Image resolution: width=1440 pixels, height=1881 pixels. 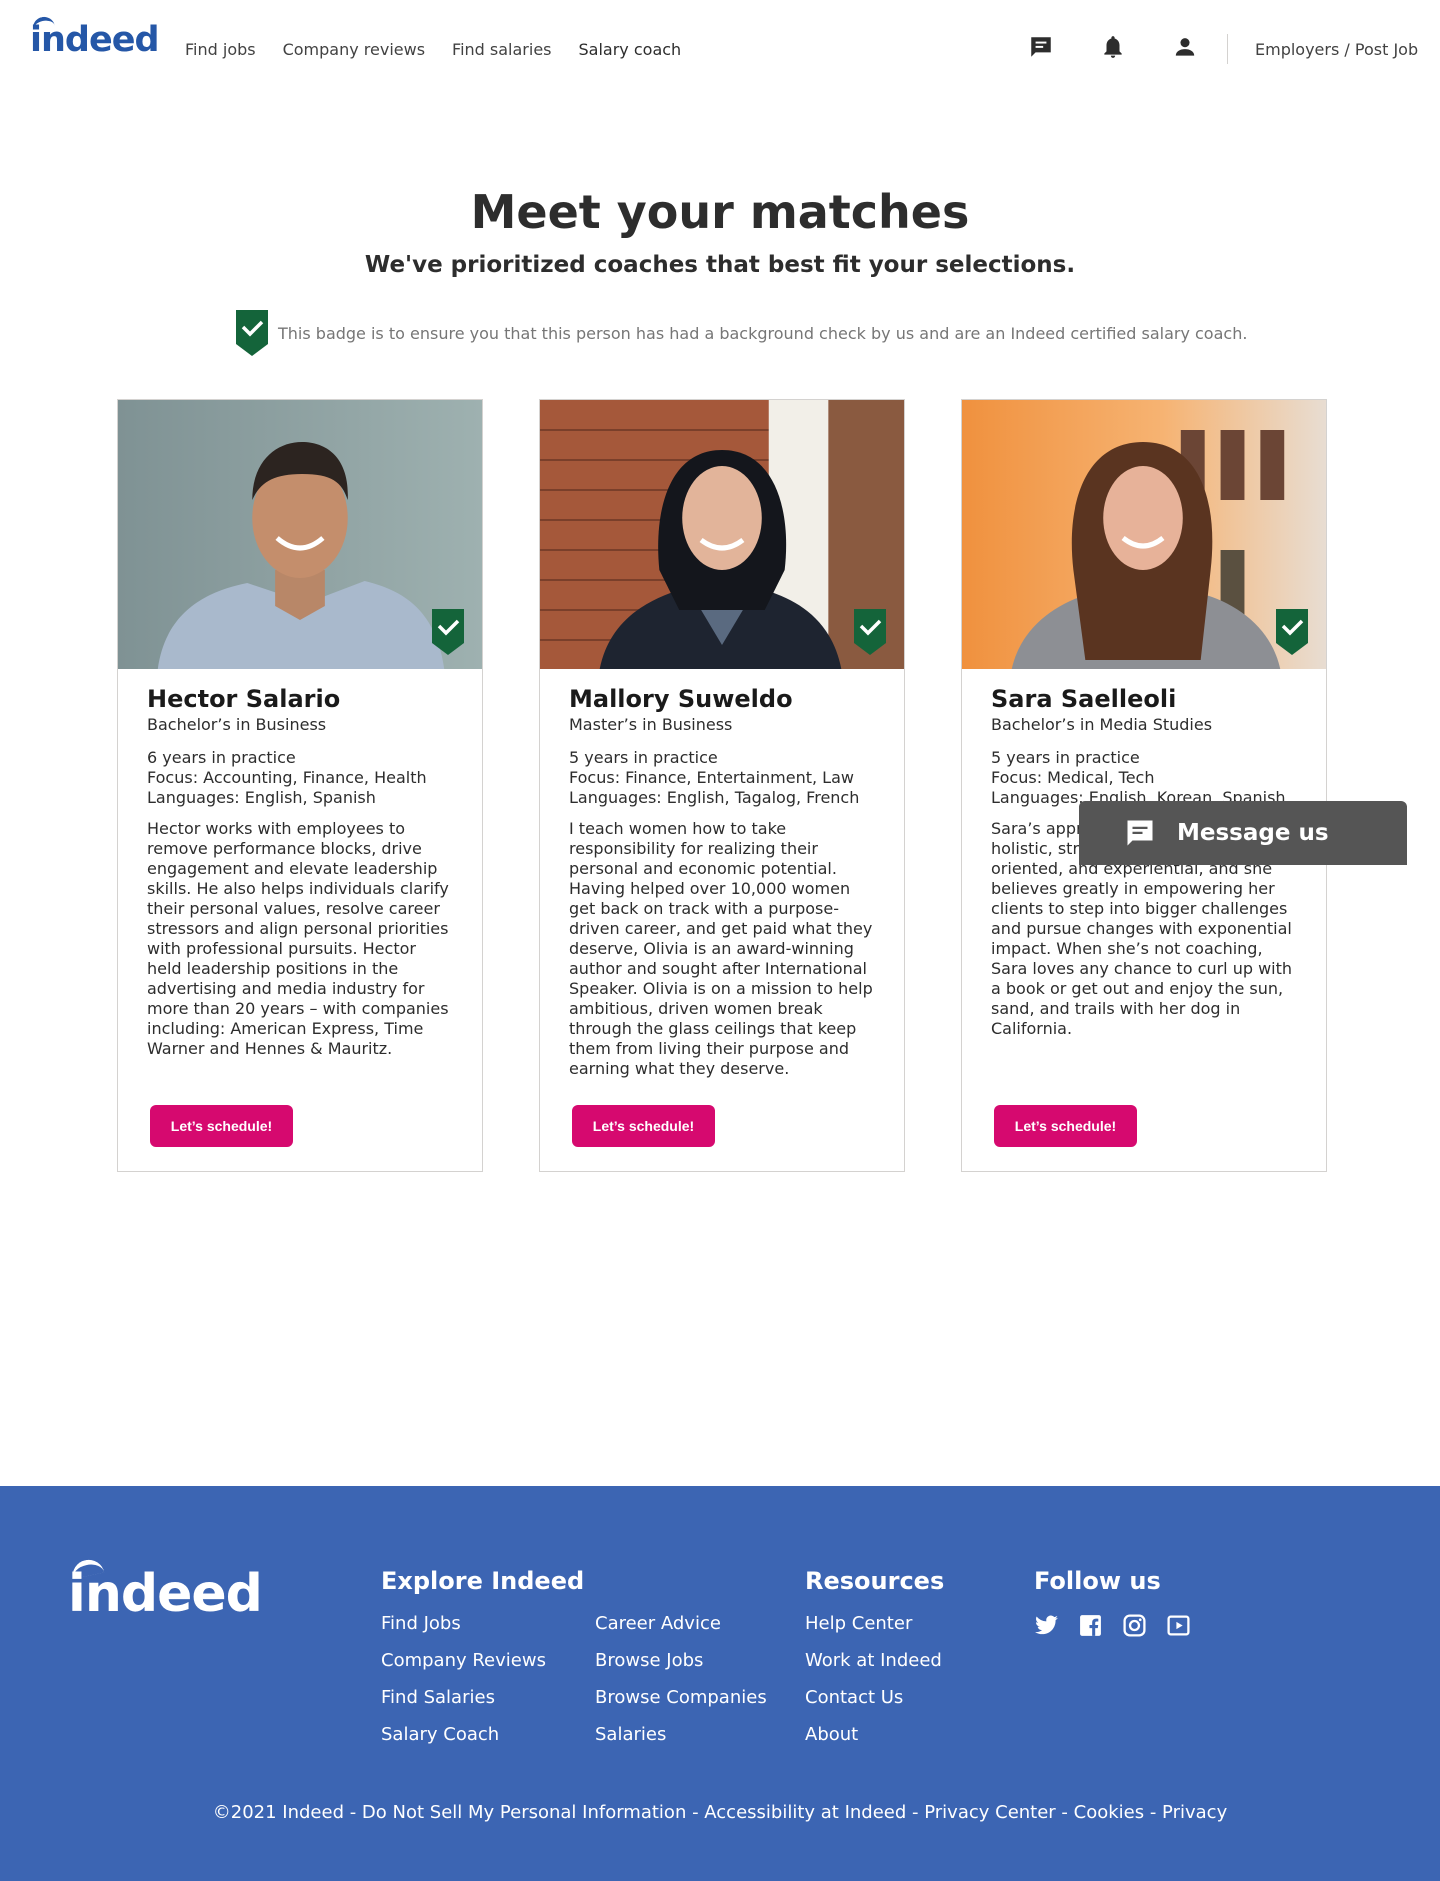 I want to click on explore-heading: Explore Indeed, so click(x=483, y=1581).